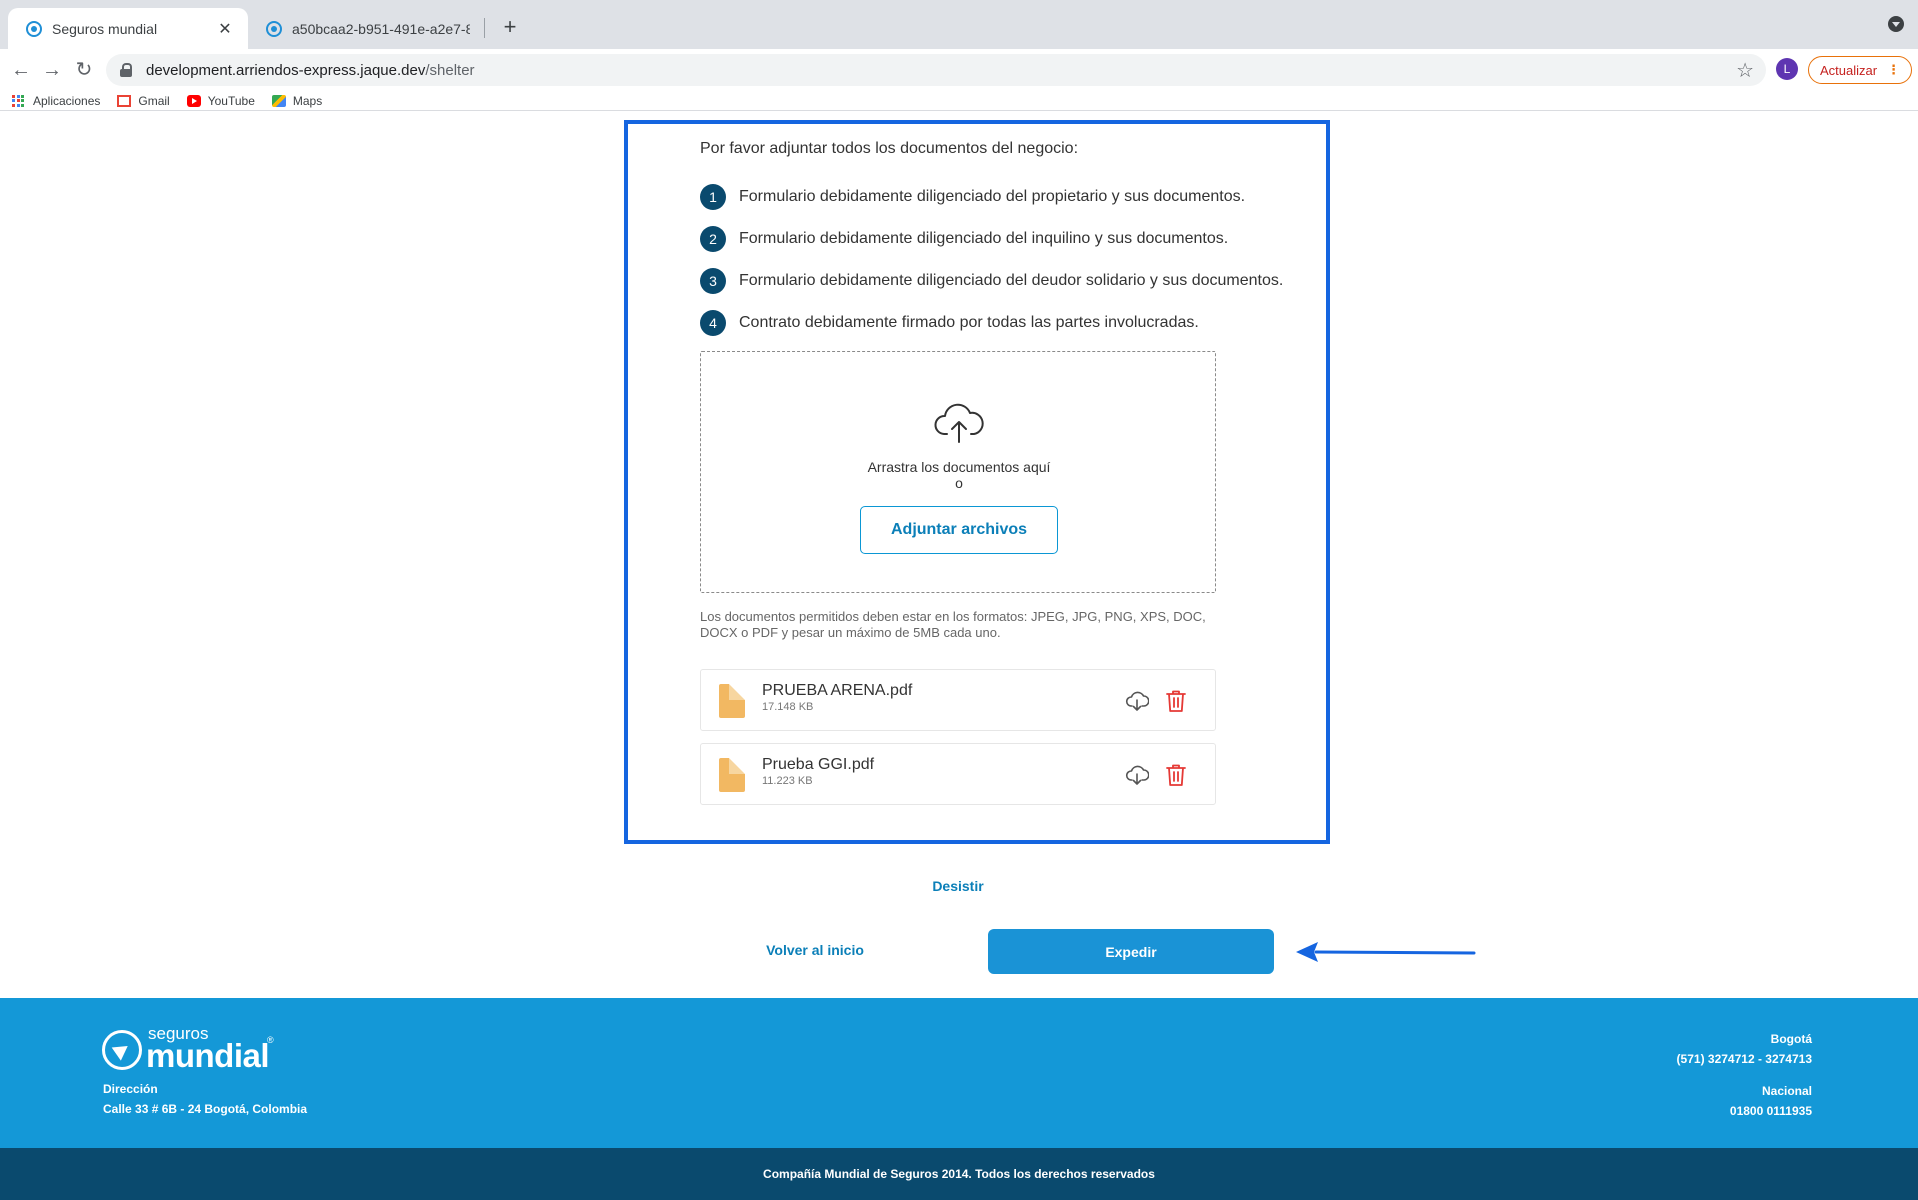 Image resolution: width=1918 pixels, height=1200 pixels. Describe the element at coordinates (270, 1040) in the screenshot. I see `registered-mark: ®` at that location.